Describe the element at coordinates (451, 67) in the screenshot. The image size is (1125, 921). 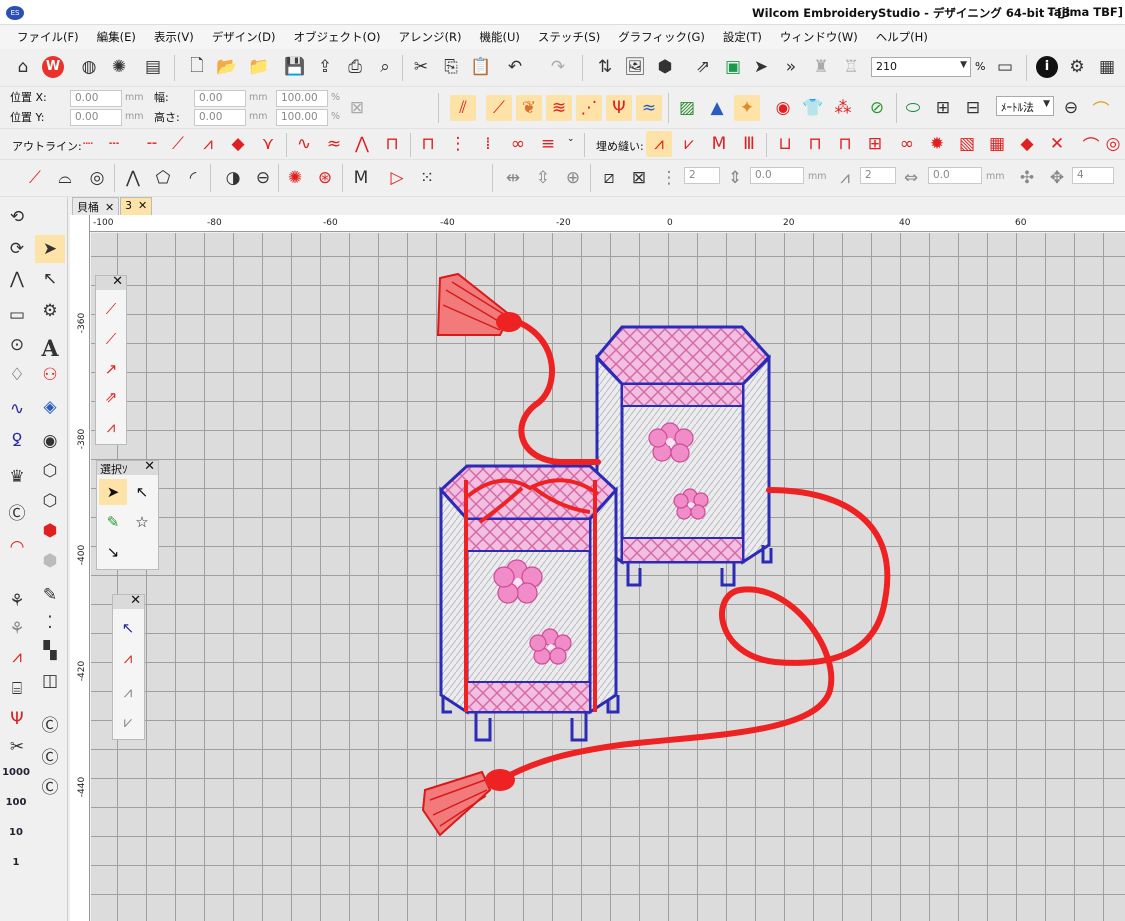
I see `copy-icon: ⎘` at that location.